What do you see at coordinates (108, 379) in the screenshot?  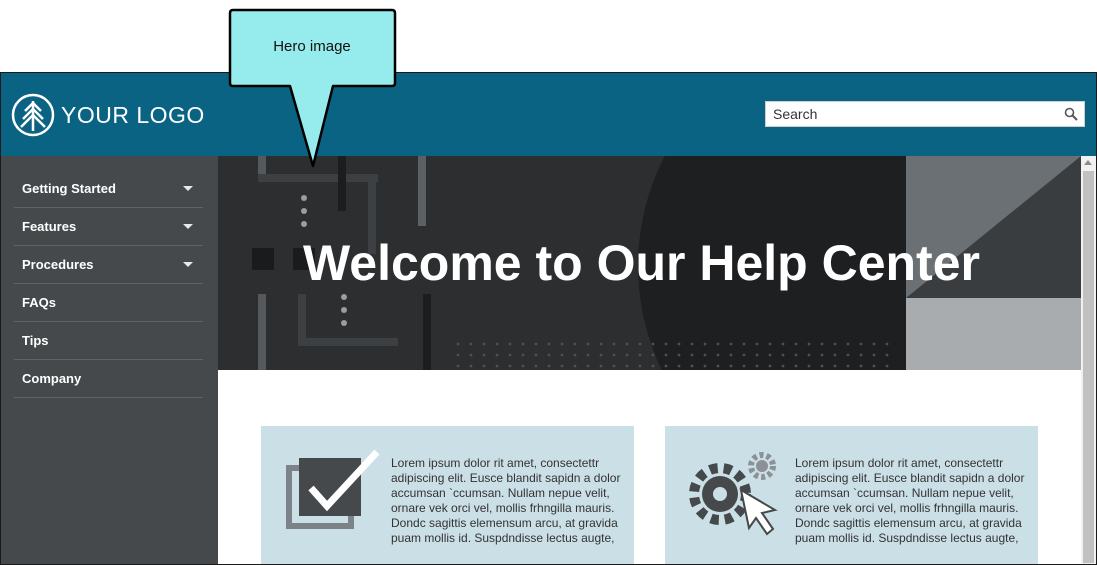 I see `sidebar-item-company: Company` at bounding box center [108, 379].